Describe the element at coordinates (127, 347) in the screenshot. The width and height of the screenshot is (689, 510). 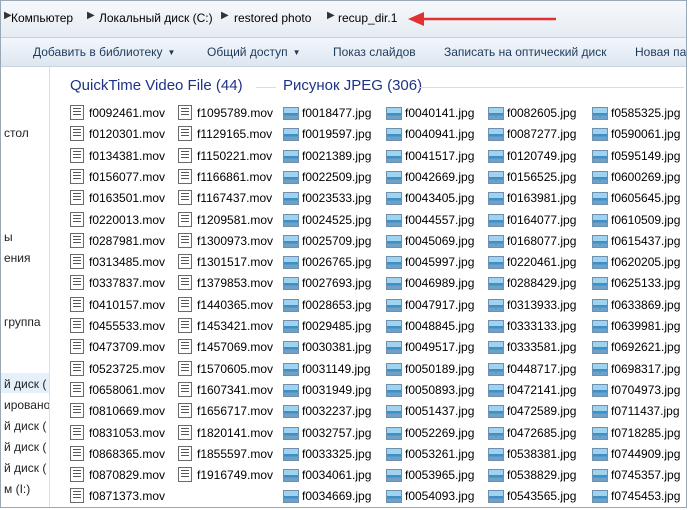
I see `file-name: f0473709.mov` at that location.